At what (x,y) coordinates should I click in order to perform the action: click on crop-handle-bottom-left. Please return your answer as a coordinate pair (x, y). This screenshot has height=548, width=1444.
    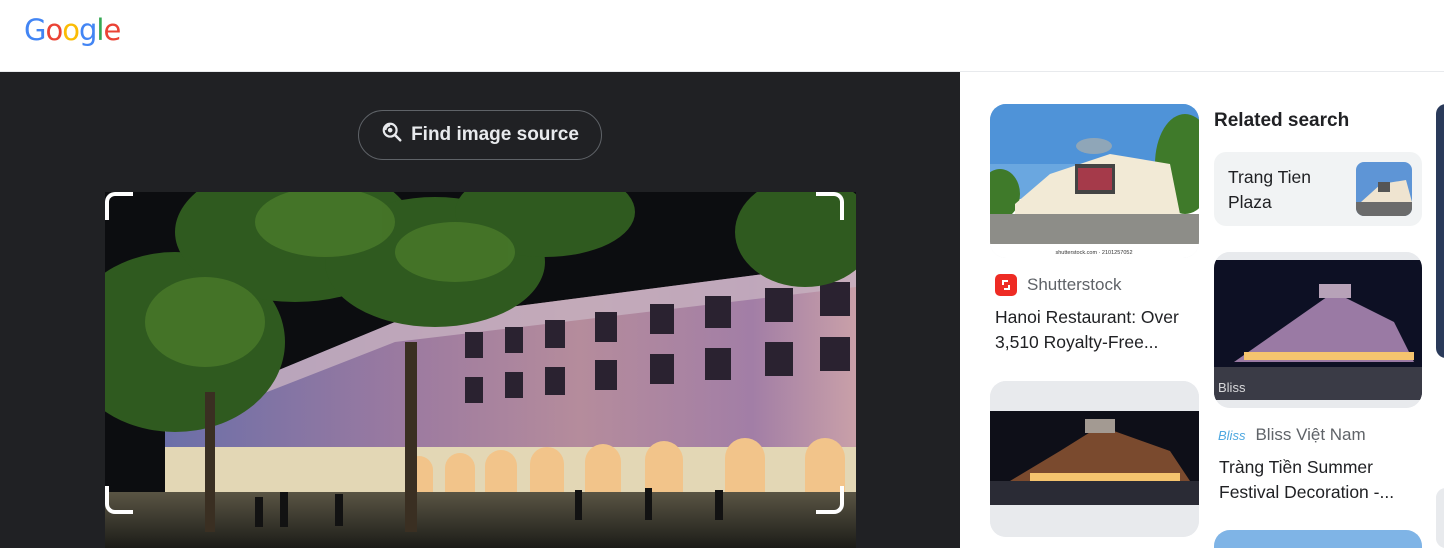
    Looking at the image, I should click on (119, 500).